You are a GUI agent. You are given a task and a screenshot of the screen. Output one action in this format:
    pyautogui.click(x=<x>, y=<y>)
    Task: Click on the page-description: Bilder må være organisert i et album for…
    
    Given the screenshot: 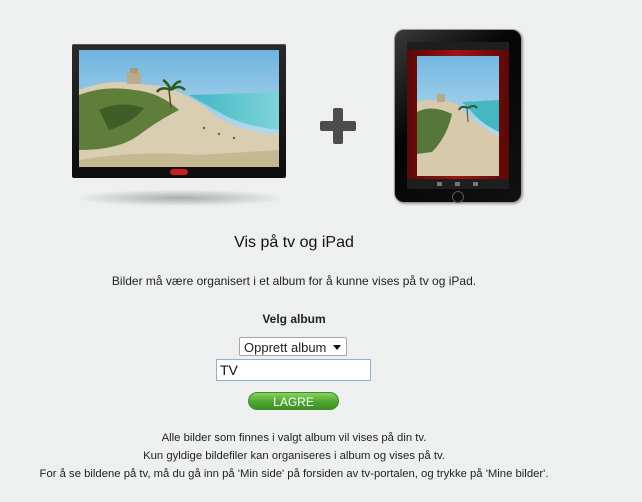 What is the action you would take?
    pyautogui.click(x=294, y=281)
    